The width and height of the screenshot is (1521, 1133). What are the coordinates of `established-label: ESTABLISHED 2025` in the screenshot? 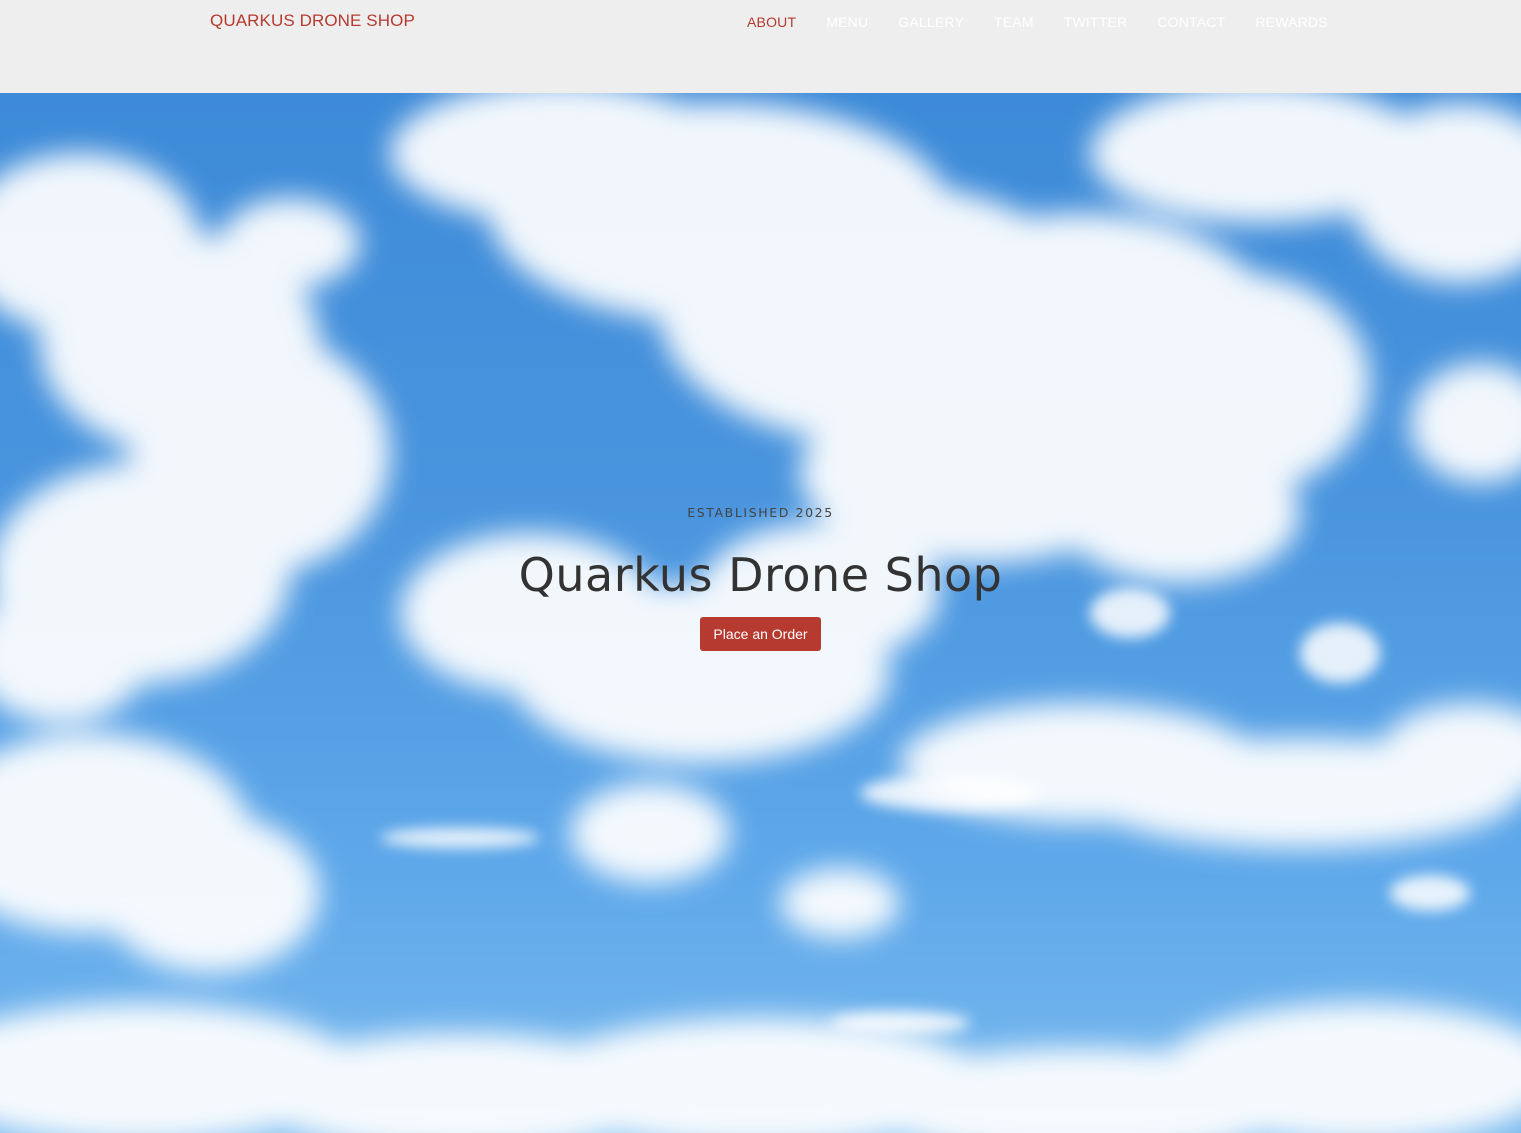 It's located at (760, 512).